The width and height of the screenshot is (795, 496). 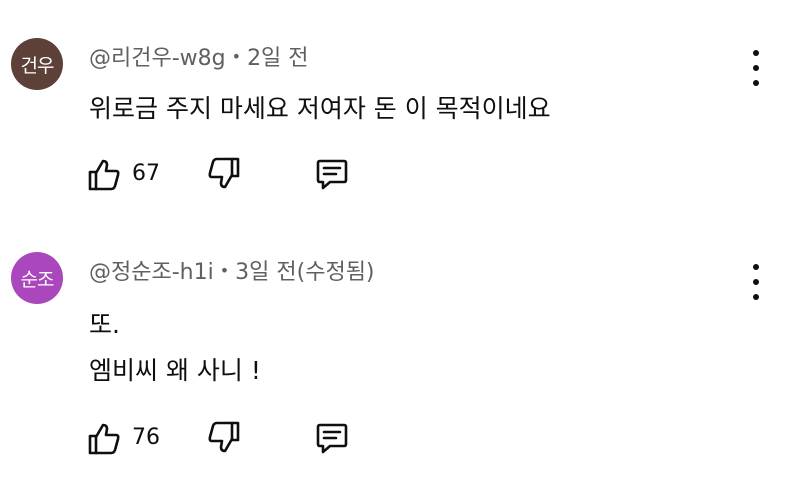 I want to click on like-count: 76, so click(x=146, y=437).